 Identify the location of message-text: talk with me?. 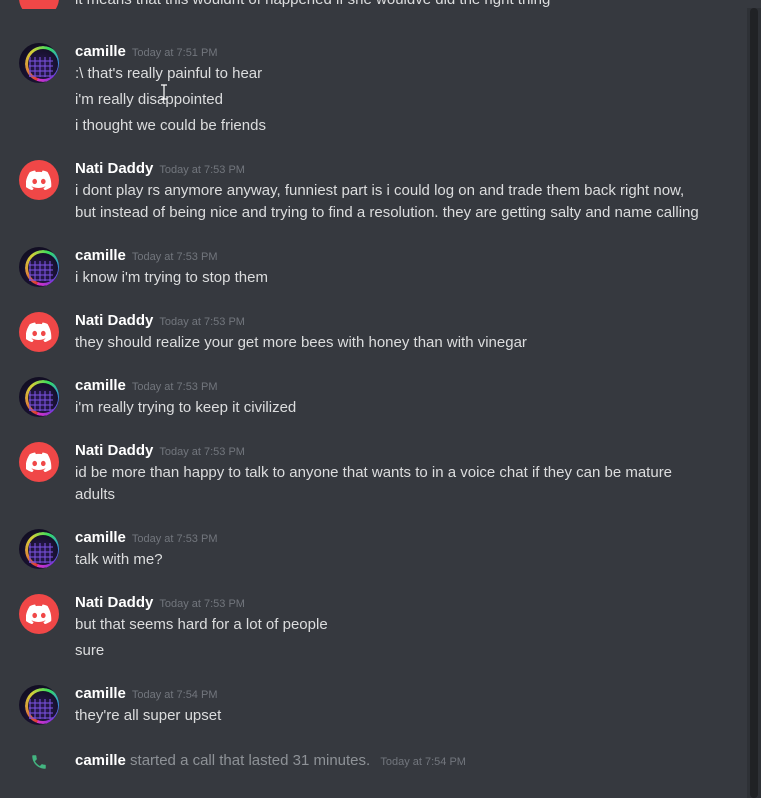
(119, 559).